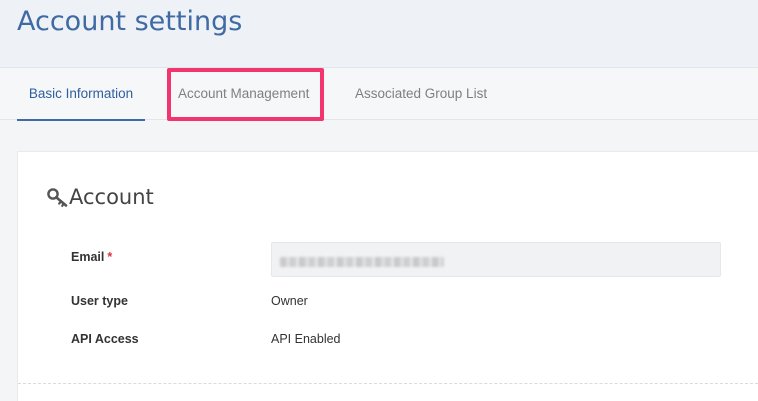 Image resolution: width=758 pixels, height=401 pixels. I want to click on tab-basic-information: Basic Information, so click(81, 94).